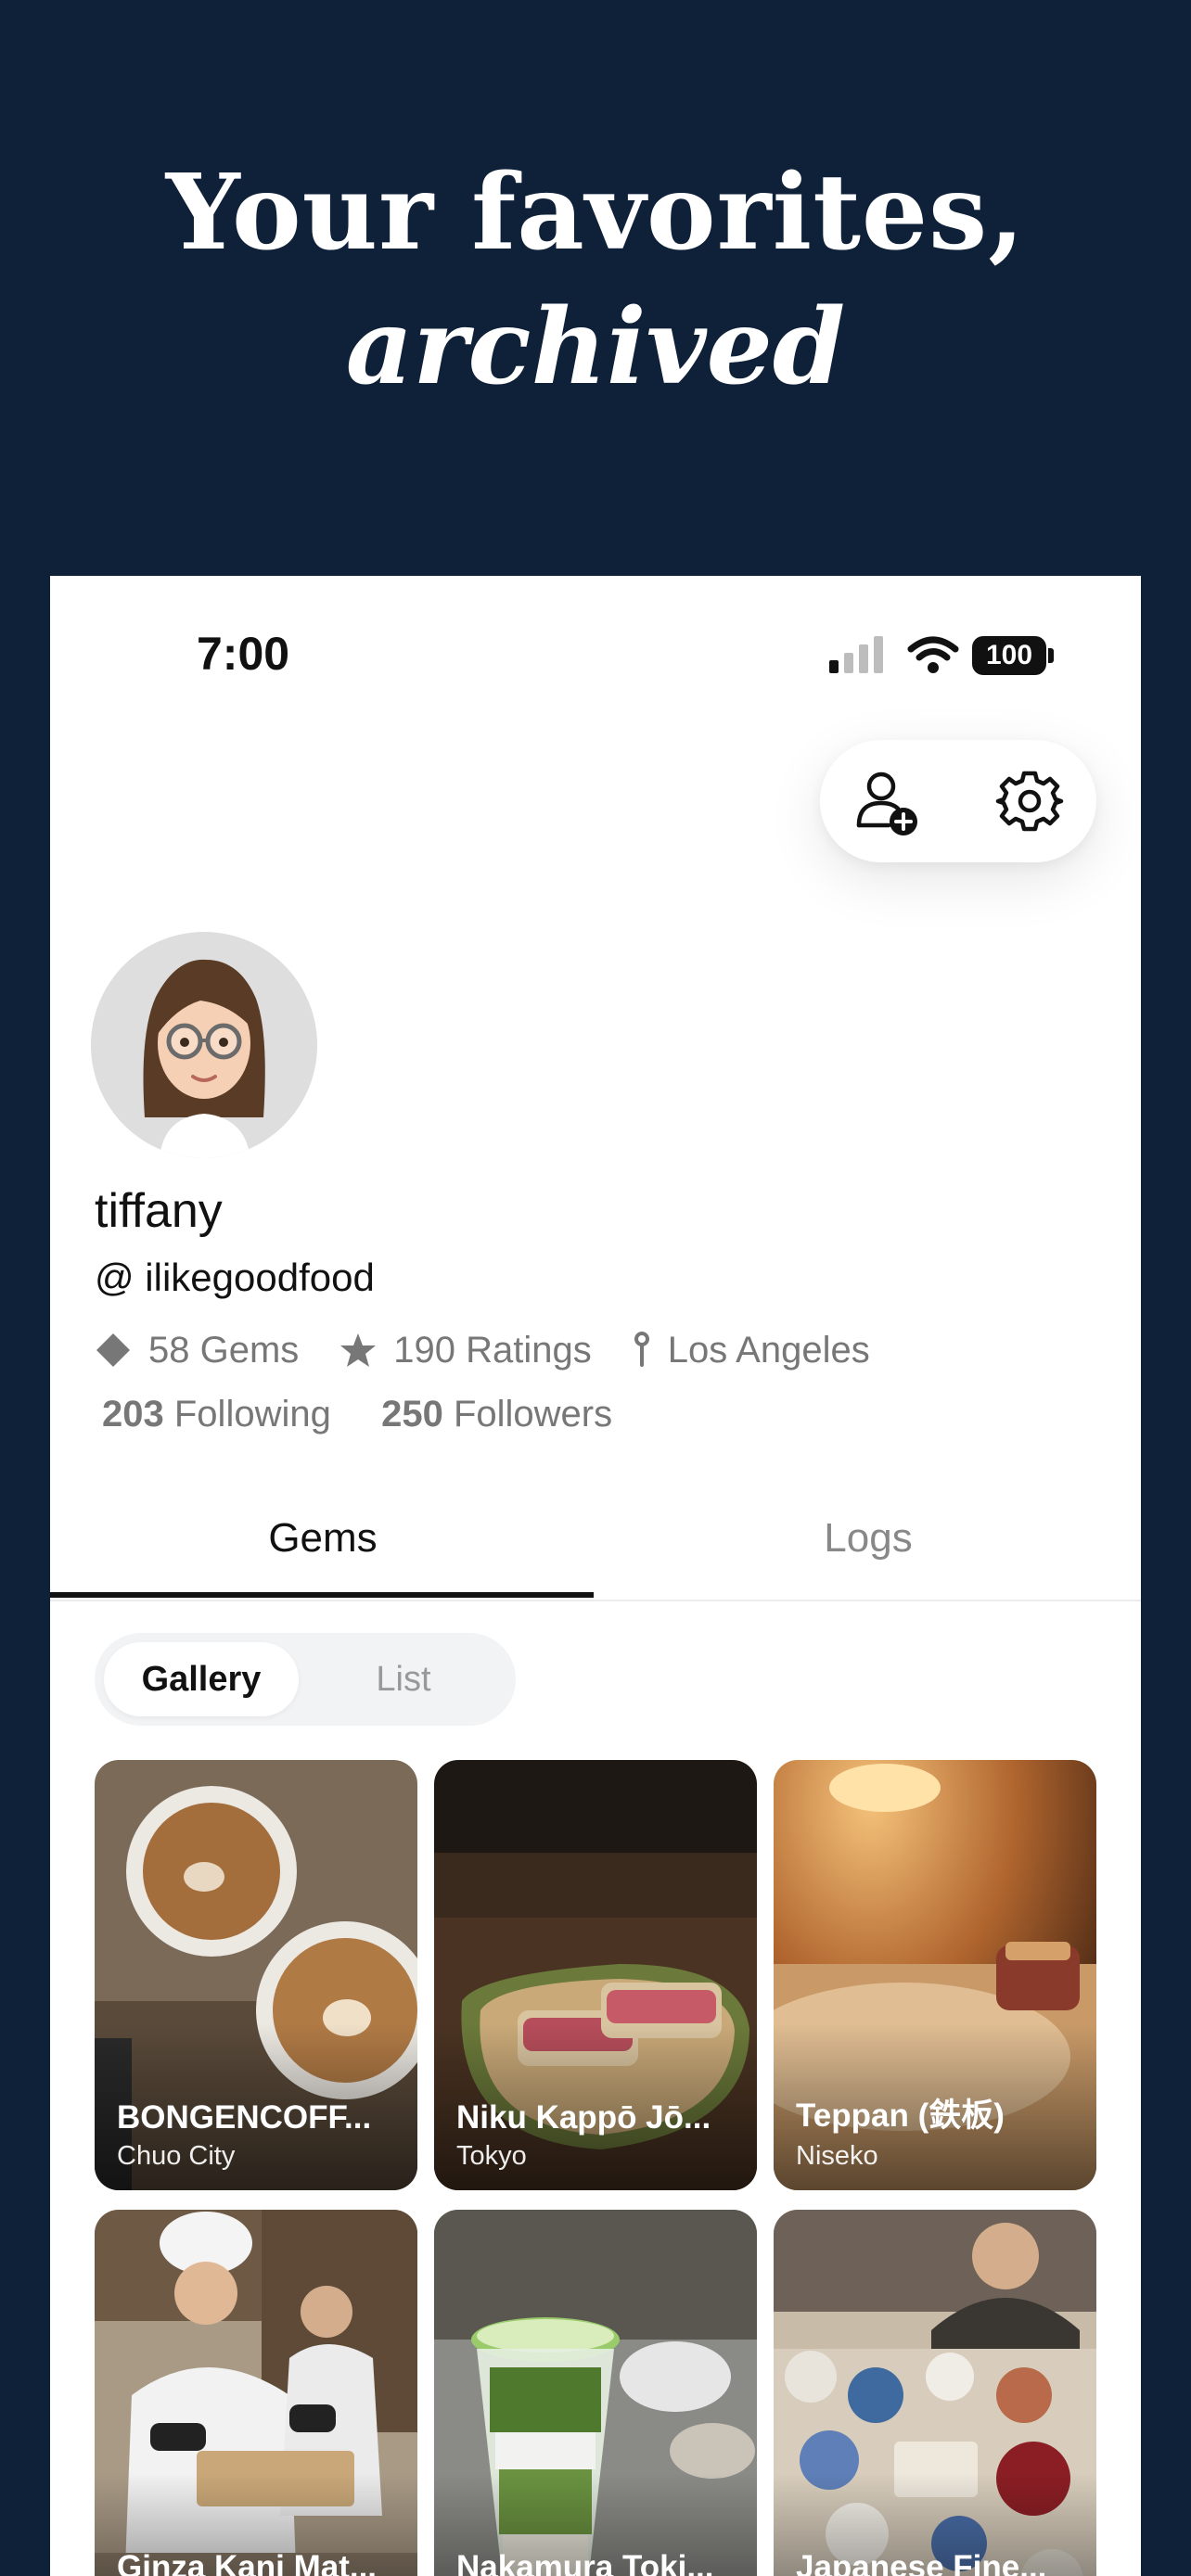 This screenshot has height=2576, width=1191. I want to click on avatar, so click(204, 1045).